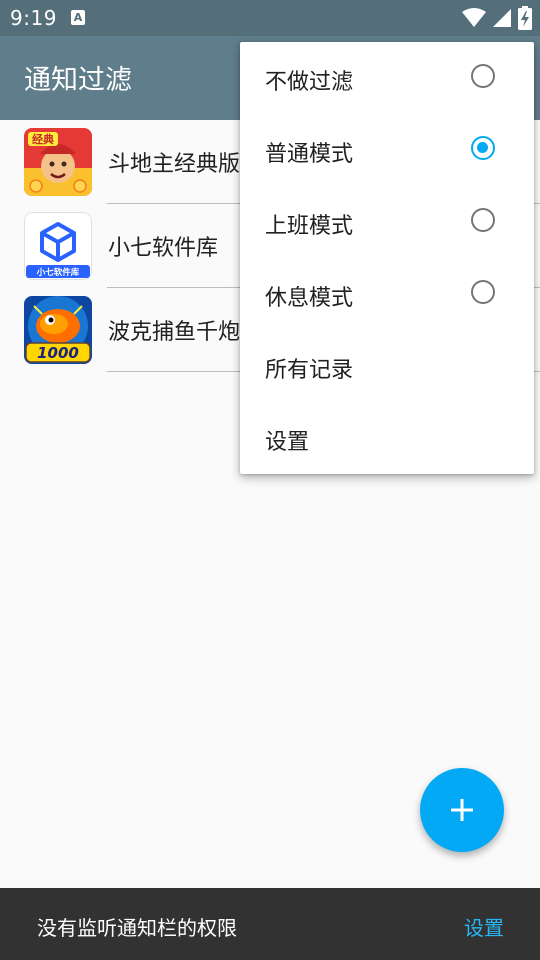  What do you see at coordinates (309, 370) in the screenshot?
I see `menu-item-label: 所有记录` at bounding box center [309, 370].